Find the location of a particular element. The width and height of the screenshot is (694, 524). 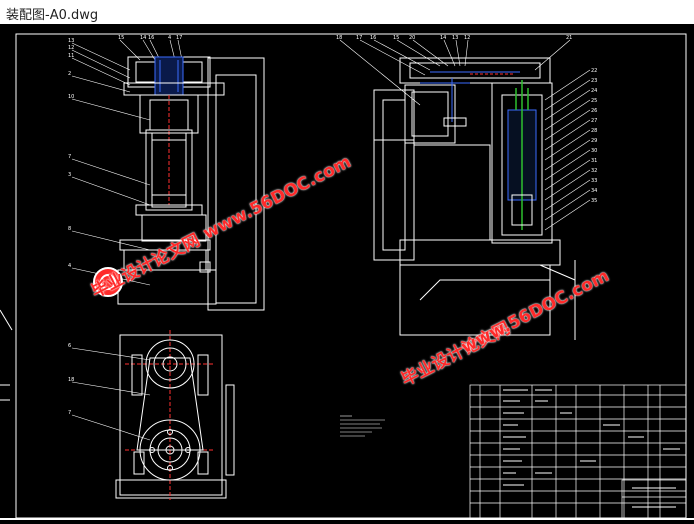

svg-text: 31 is located at coordinates (594, 161).